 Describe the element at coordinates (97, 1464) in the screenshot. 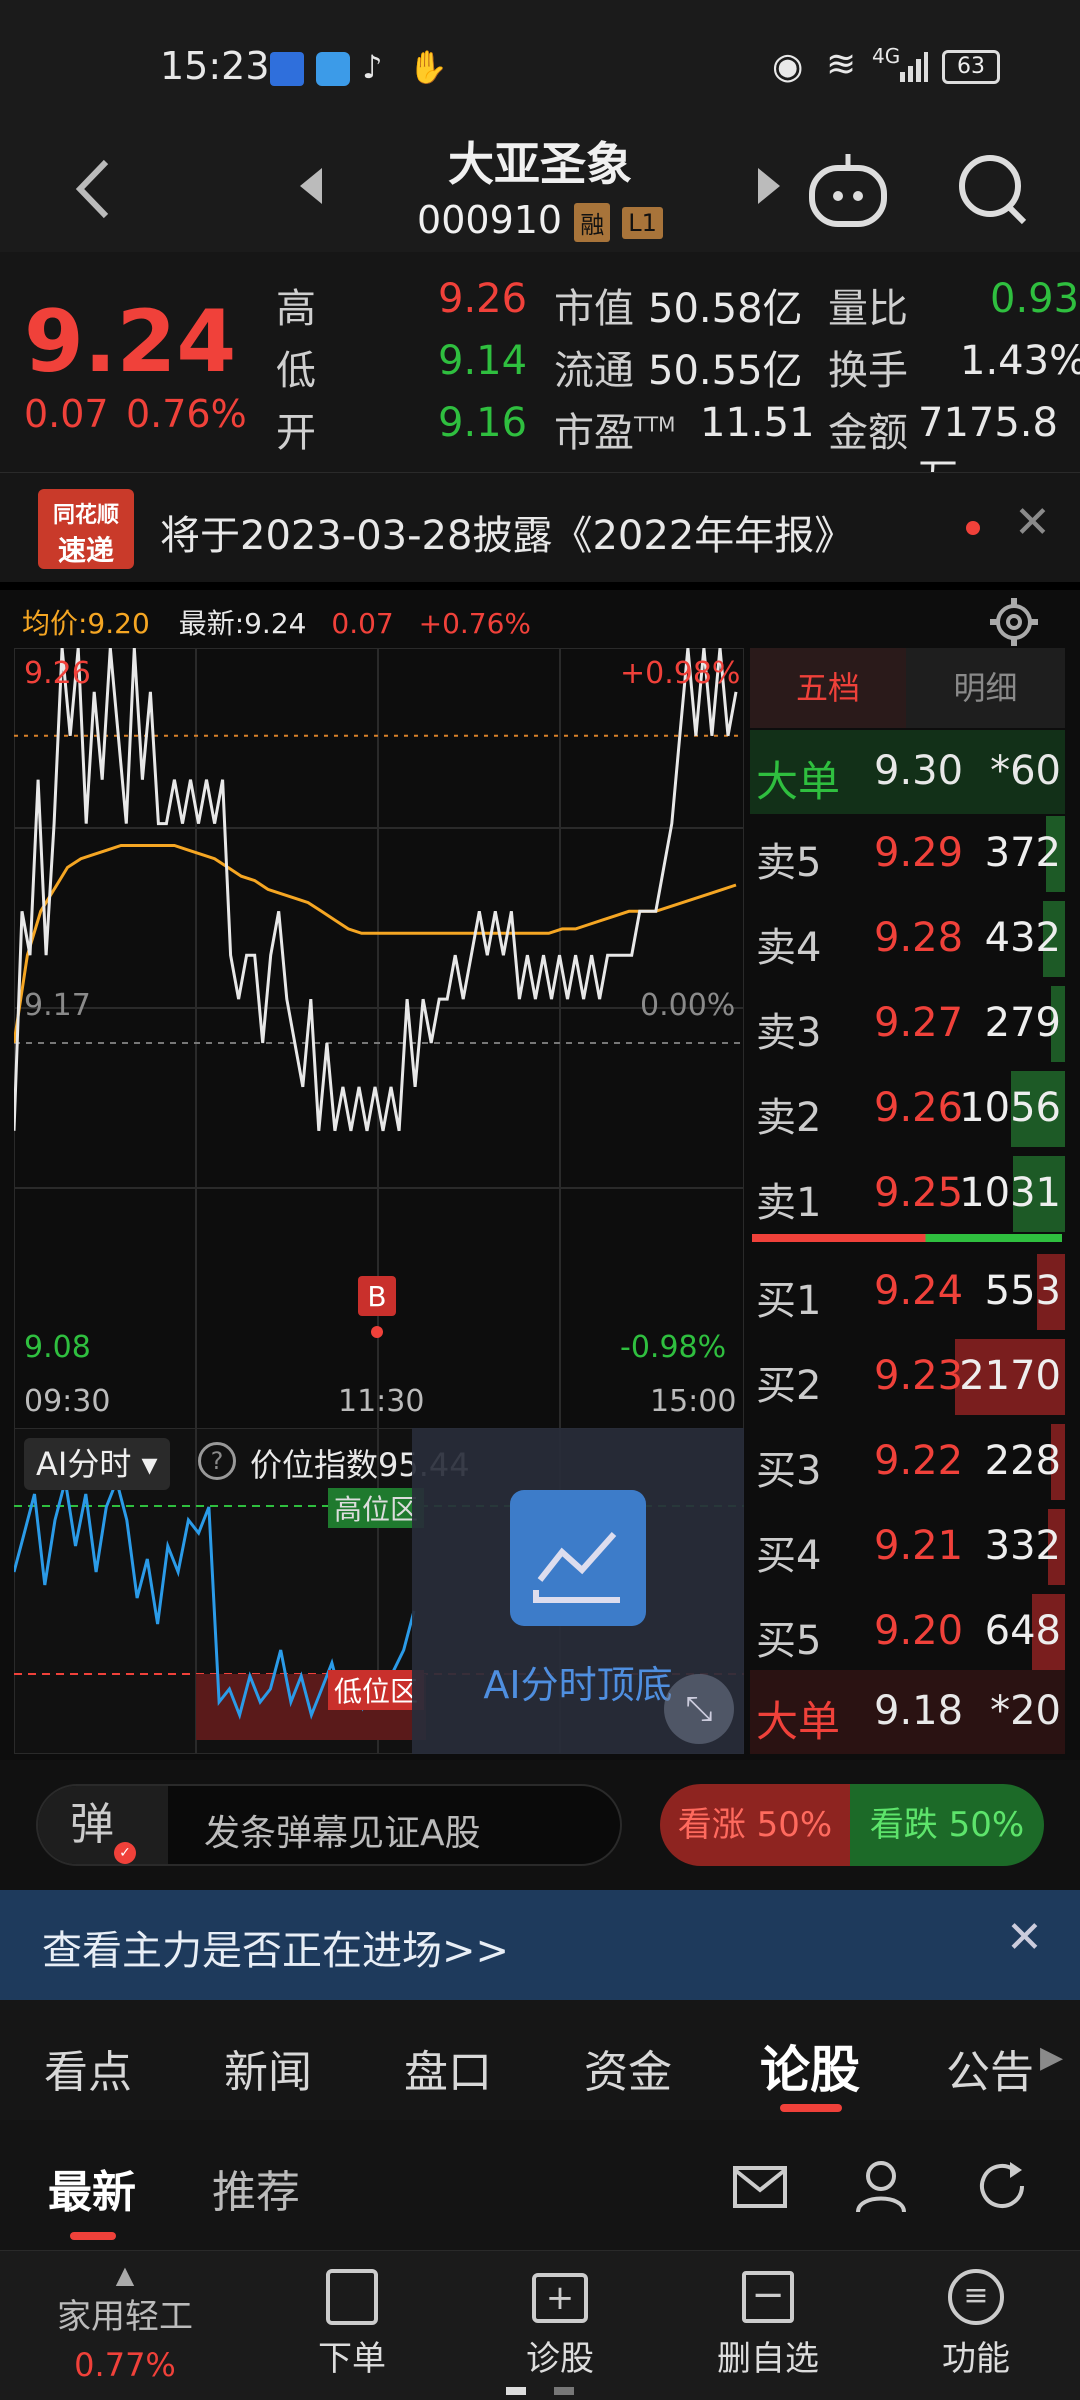

I see `ai-selector-dropdown: AI分时 ▾` at that location.